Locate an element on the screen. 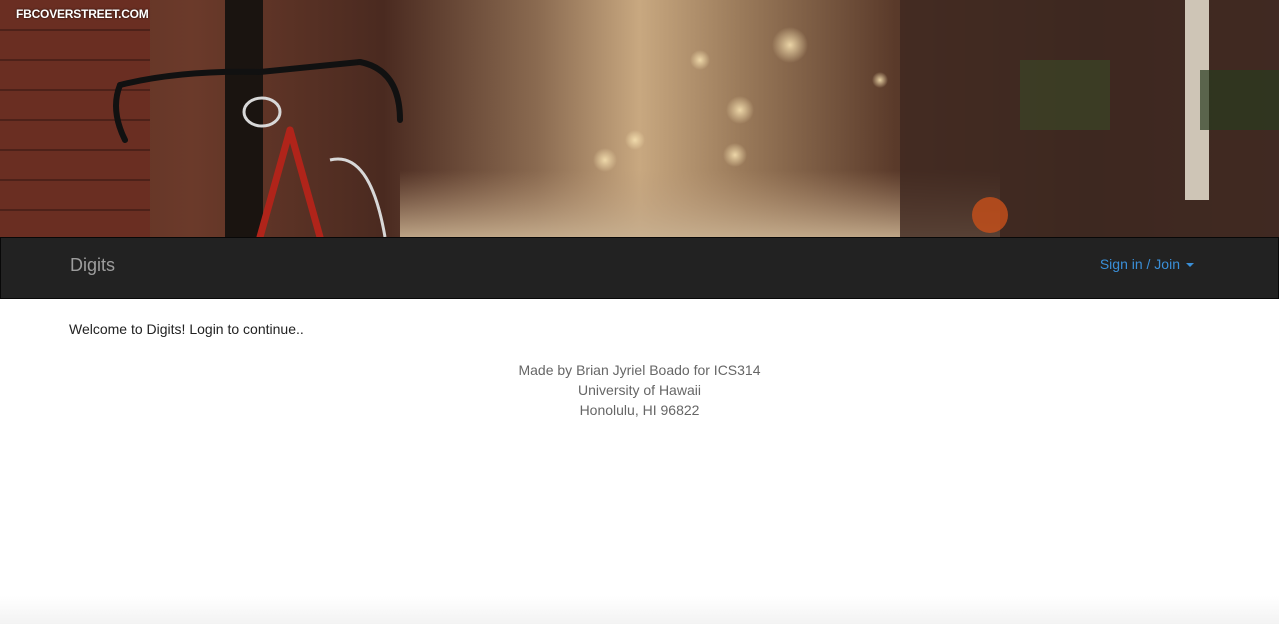  footer-credit: Made by Brian Jyriel Boado for ICS314 is located at coordinates (639, 370).